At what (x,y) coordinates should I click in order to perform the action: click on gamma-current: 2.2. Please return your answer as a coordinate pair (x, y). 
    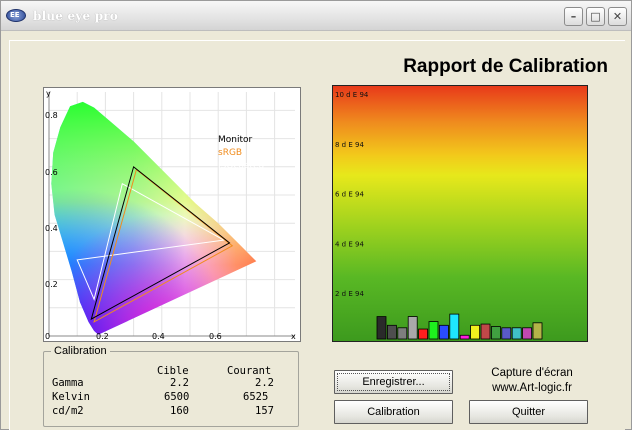
    Looking at the image, I should click on (264, 383).